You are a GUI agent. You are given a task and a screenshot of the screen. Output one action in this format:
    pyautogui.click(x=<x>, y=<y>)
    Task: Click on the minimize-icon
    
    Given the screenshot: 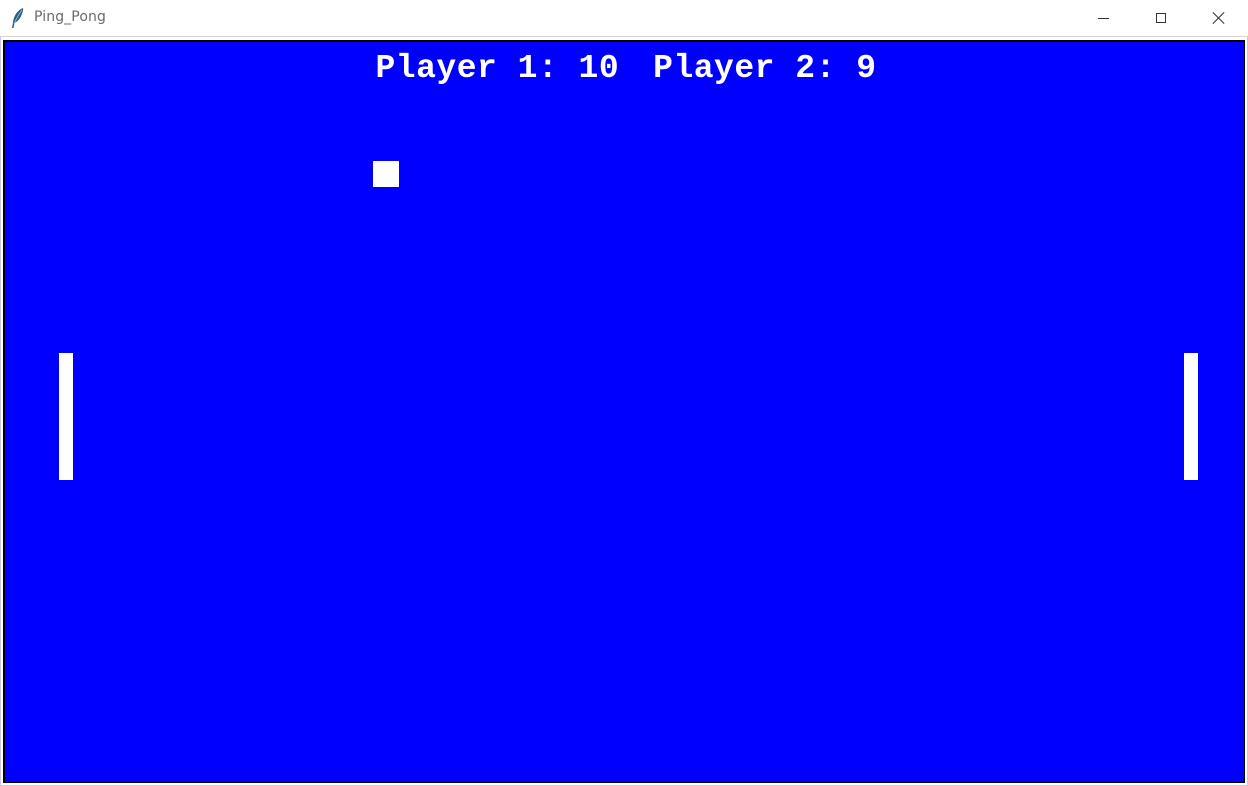 What is the action you would take?
    pyautogui.click(x=1103, y=18)
    